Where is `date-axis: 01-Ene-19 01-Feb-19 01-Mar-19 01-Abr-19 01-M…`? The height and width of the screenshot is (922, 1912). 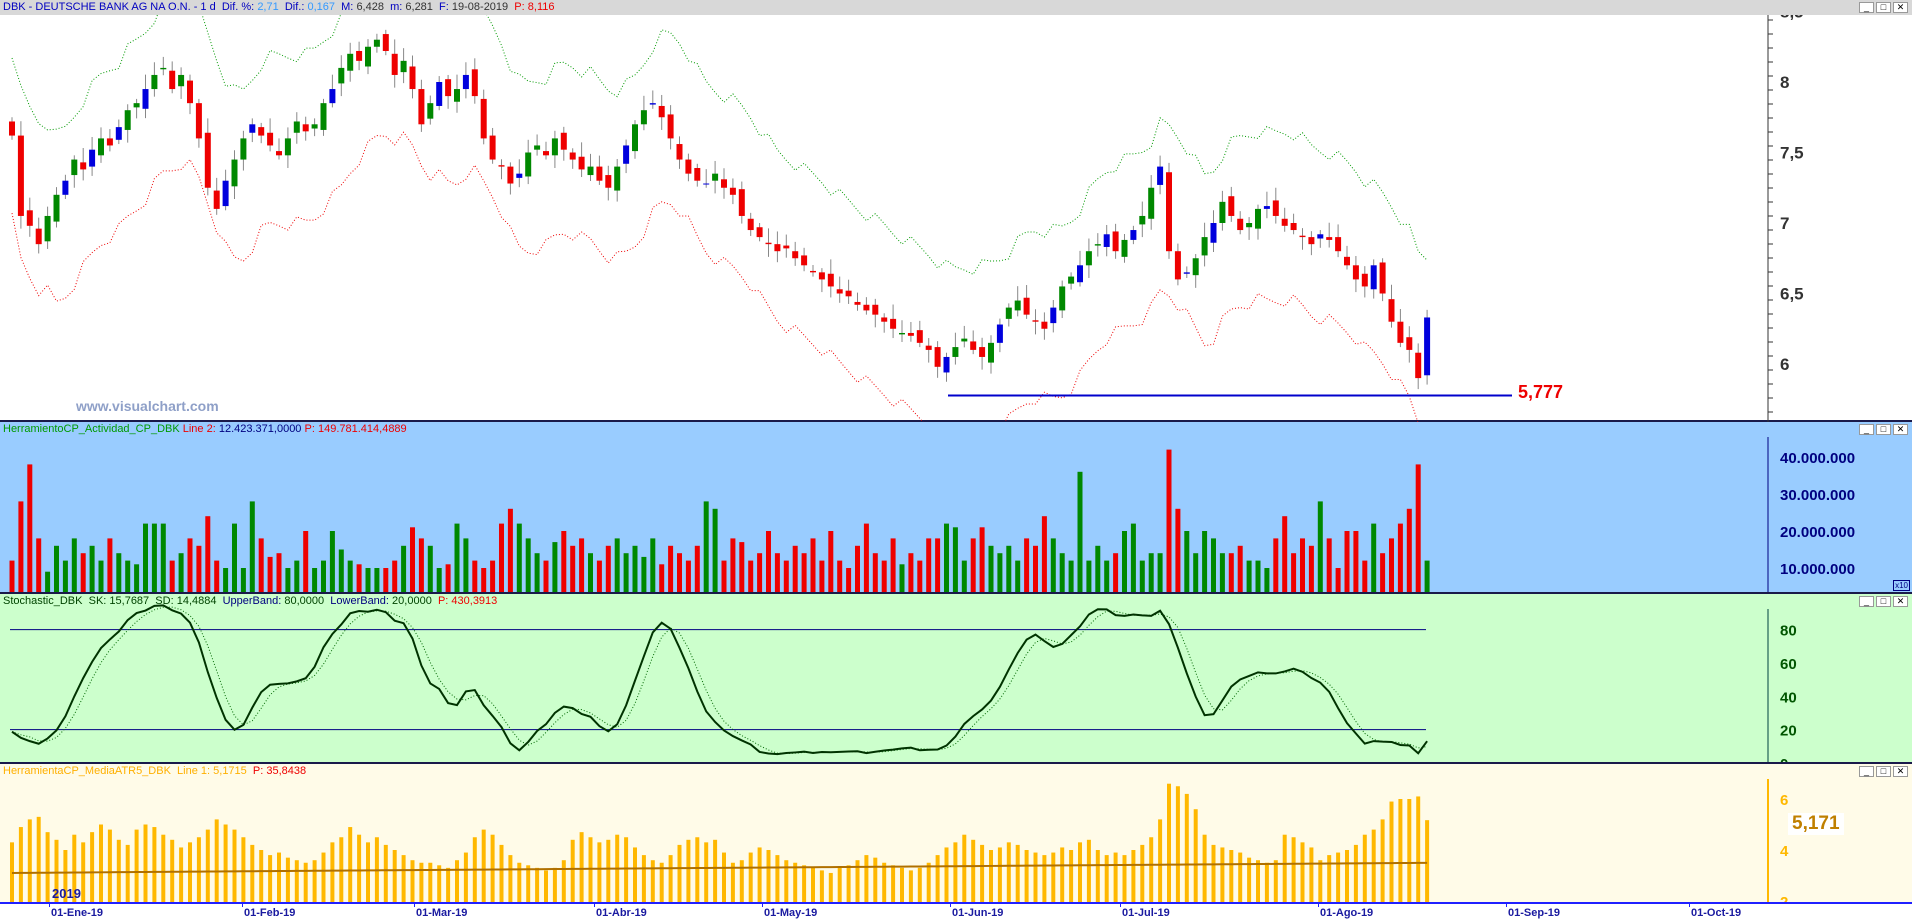
date-axis: 01-Ene-19 01-Feb-19 01-Mar-19 01-Abr-19 01-M… is located at coordinates (956, 912).